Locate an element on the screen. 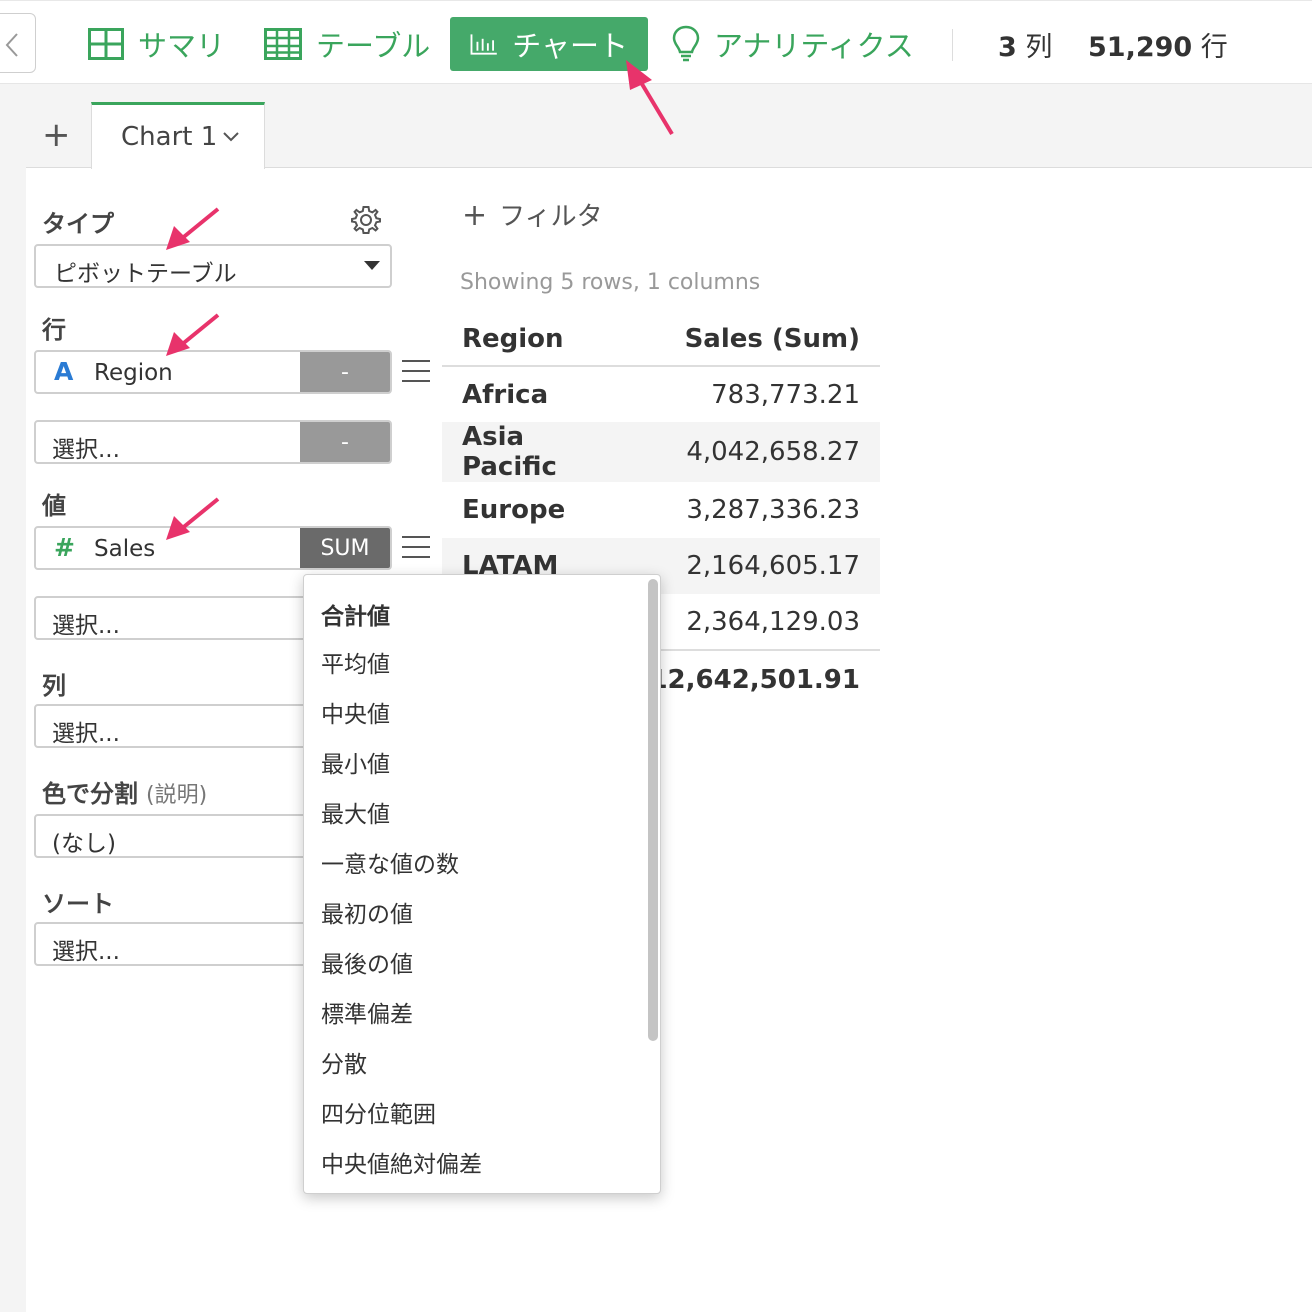 This screenshot has height=1312, width=1312. number-type-icon: # is located at coordinates (64, 547).